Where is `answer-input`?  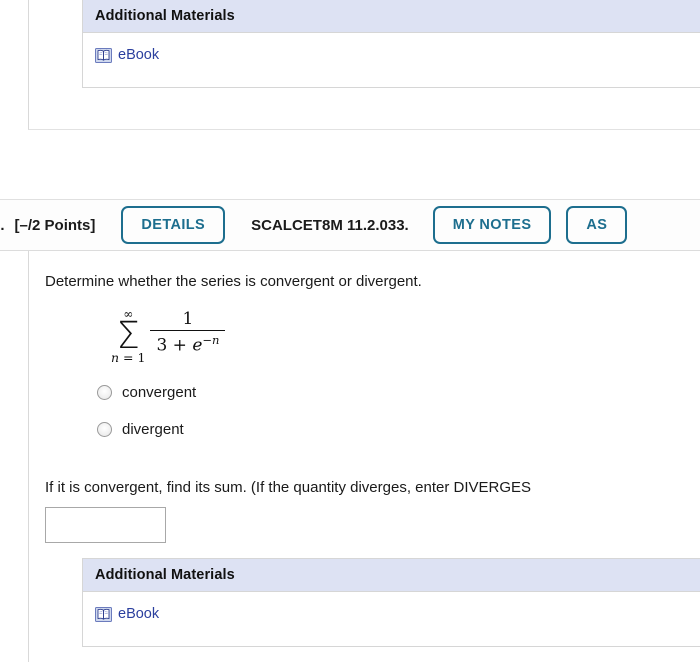 answer-input is located at coordinates (105, 525).